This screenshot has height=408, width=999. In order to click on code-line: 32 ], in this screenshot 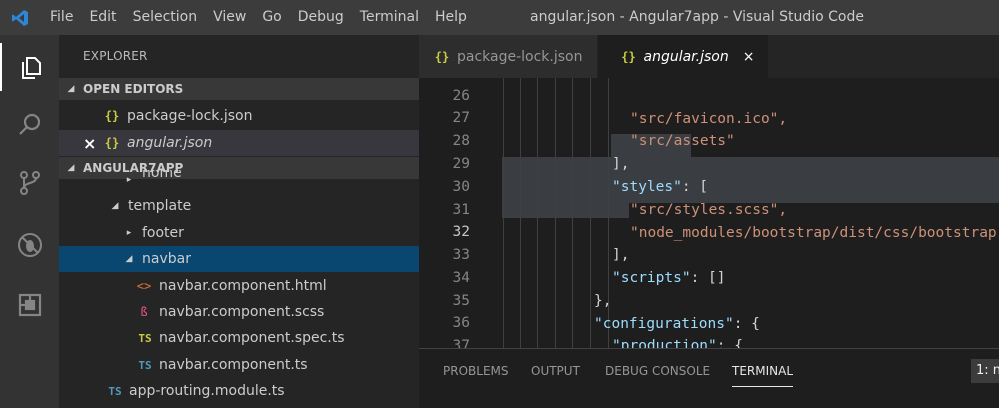, I will do `click(709, 230)`.